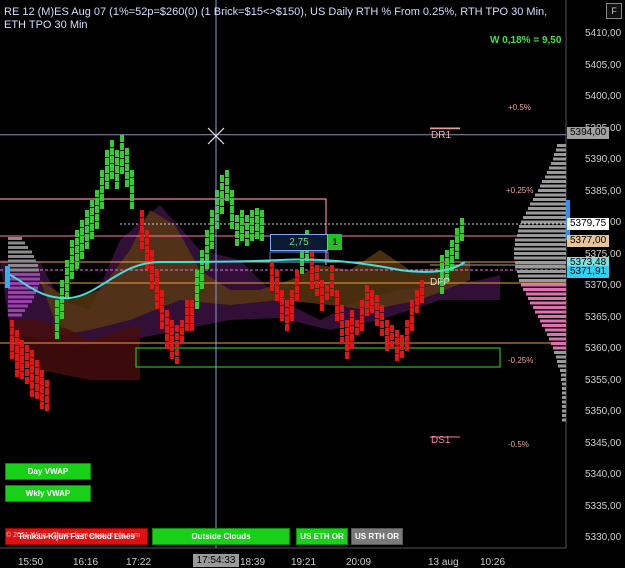 The width and height of the screenshot is (625, 568). Describe the element at coordinates (614, 11) in the screenshot. I see `chart-menu-button: F` at that location.